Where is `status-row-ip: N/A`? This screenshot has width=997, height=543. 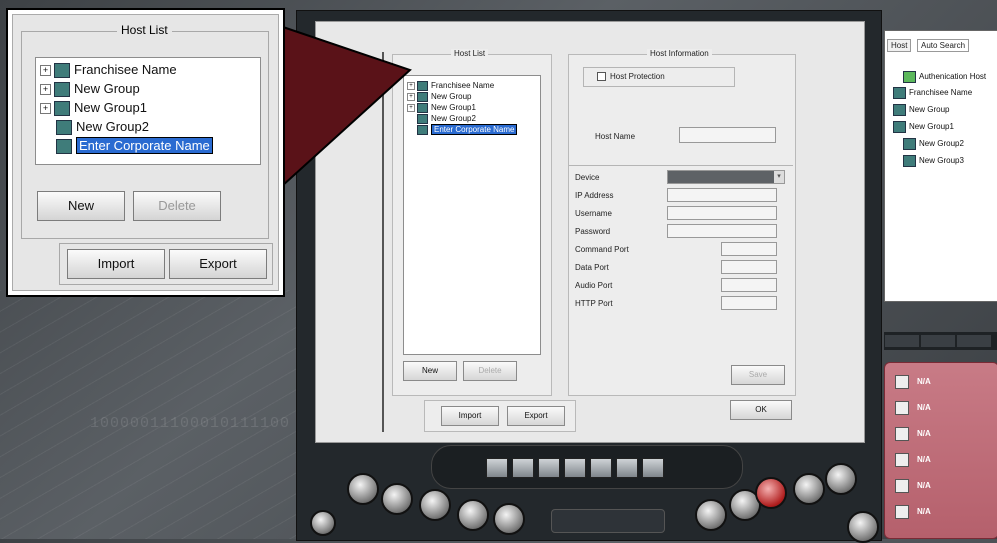 status-row-ip: N/A is located at coordinates (913, 434).